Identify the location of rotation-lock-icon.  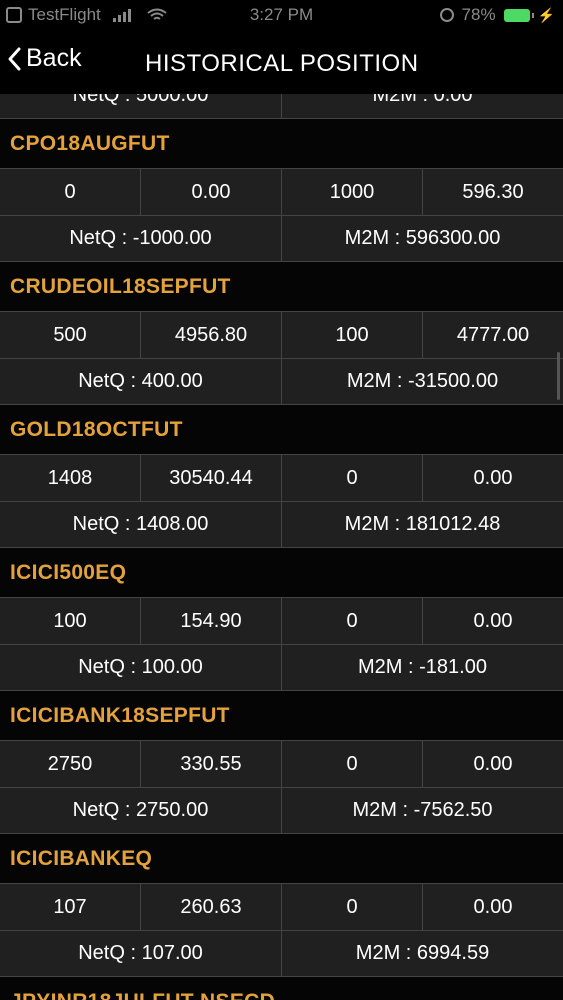
(446, 15).